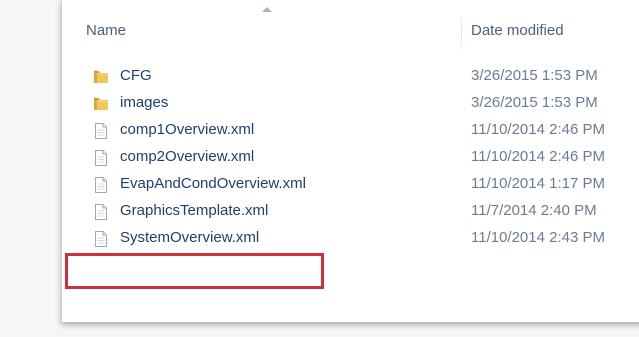 Image resolution: width=639 pixels, height=337 pixels. I want to click on file-name: CFG, so click(136, 75).